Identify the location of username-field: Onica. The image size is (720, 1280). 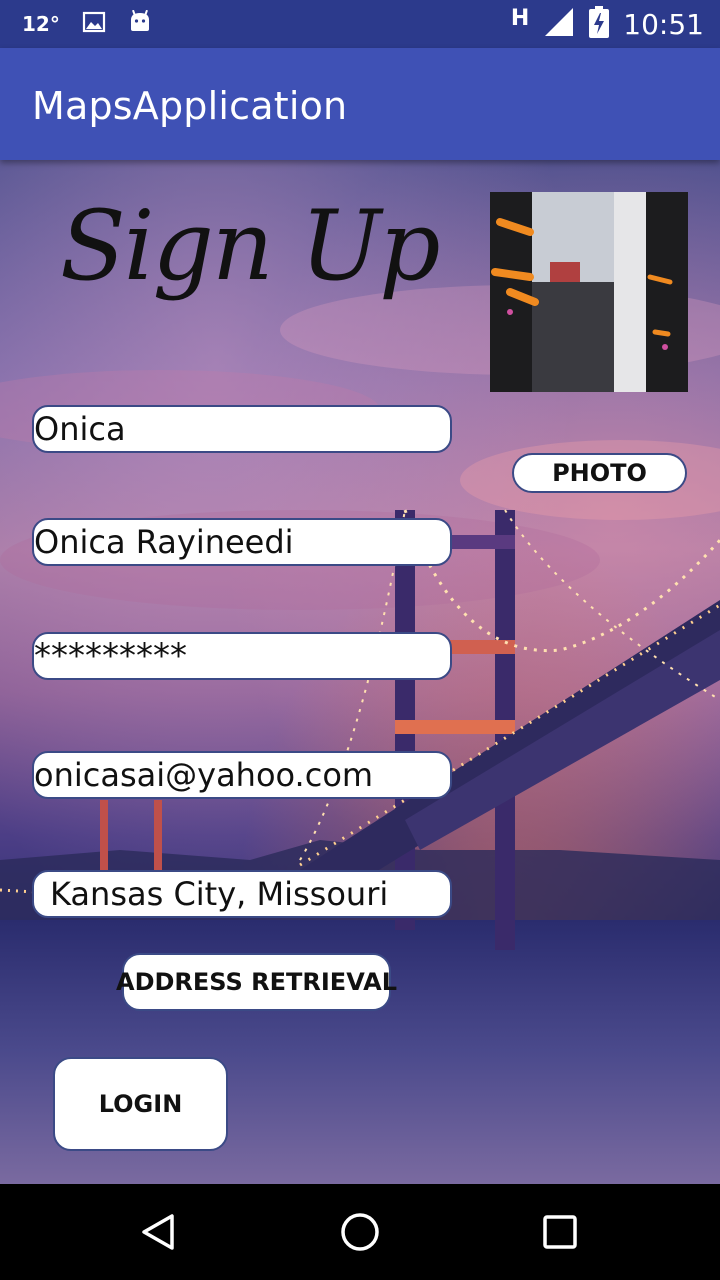
(242, 429).